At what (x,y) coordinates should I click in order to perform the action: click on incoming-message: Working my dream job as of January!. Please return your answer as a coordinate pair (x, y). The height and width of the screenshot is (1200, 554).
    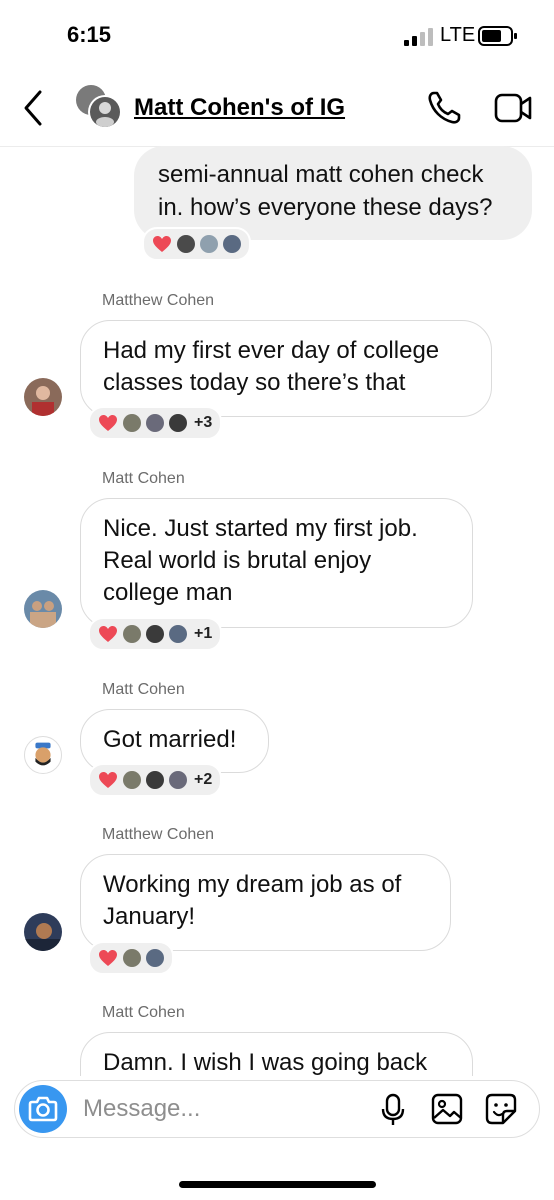
    Looking at the image, I should click on (265, 902).